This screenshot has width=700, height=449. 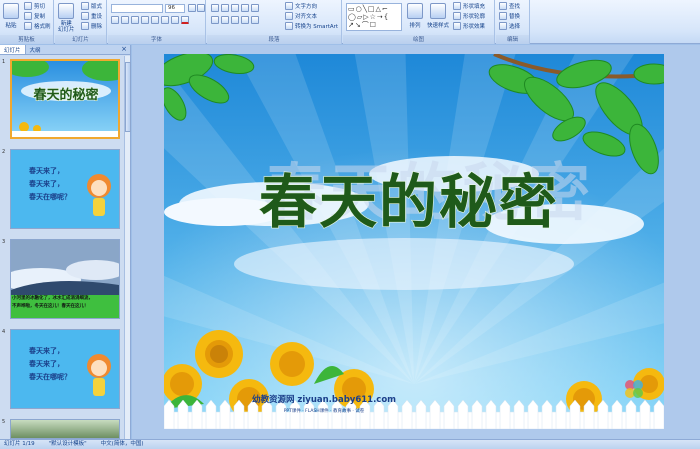 What do you see at coordinates (512, 39) in the screenshot?
I see `editing-group-label: 编辑` at bounding box center [512, 39].